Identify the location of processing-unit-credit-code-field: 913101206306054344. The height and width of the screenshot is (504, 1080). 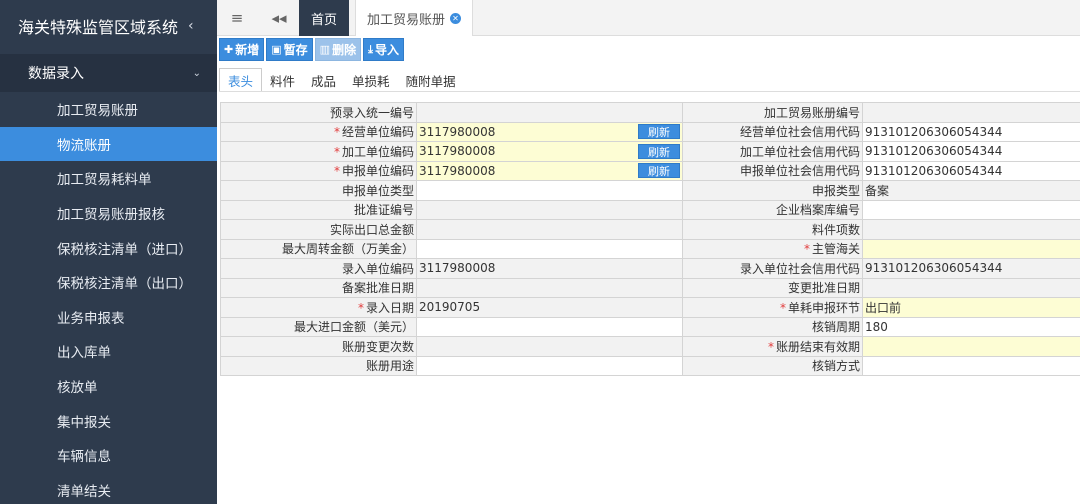
(971, 151).